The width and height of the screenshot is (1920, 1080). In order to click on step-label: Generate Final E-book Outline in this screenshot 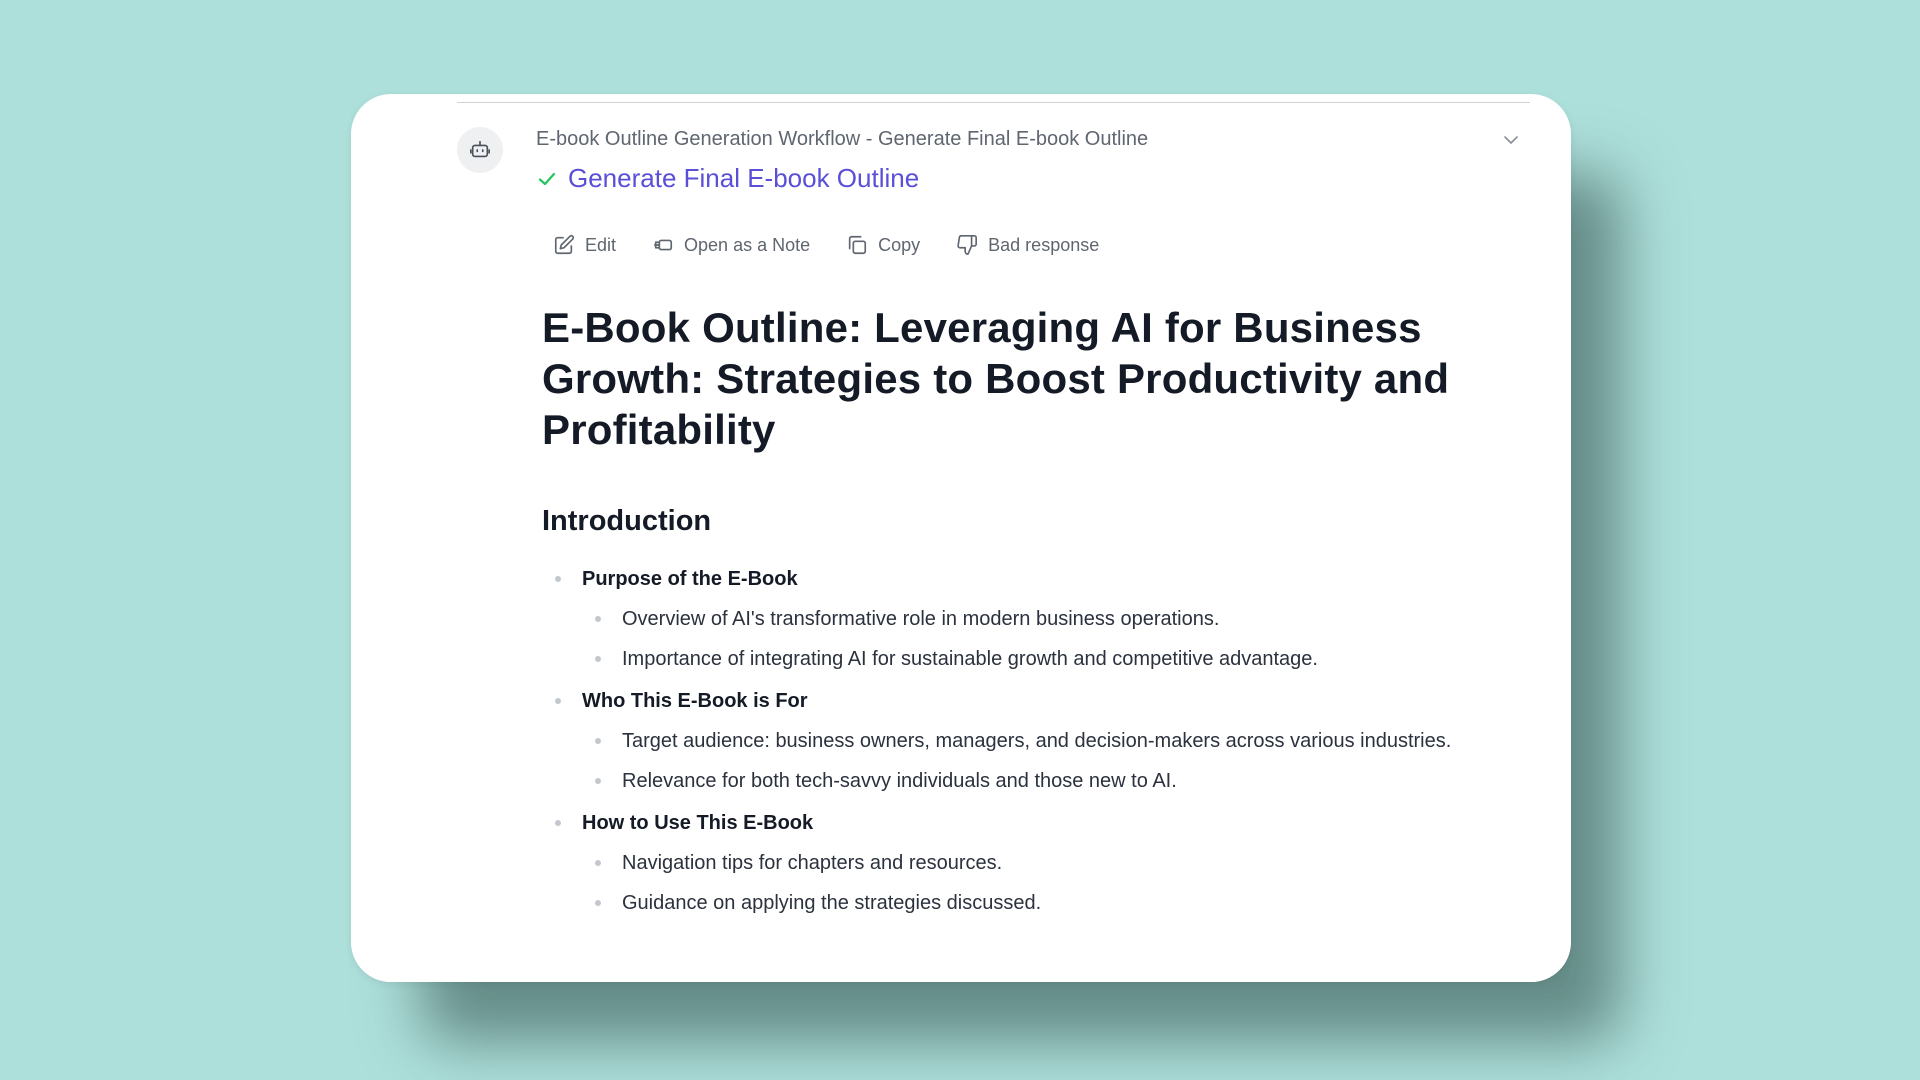, I will do `click(744, 178)`.